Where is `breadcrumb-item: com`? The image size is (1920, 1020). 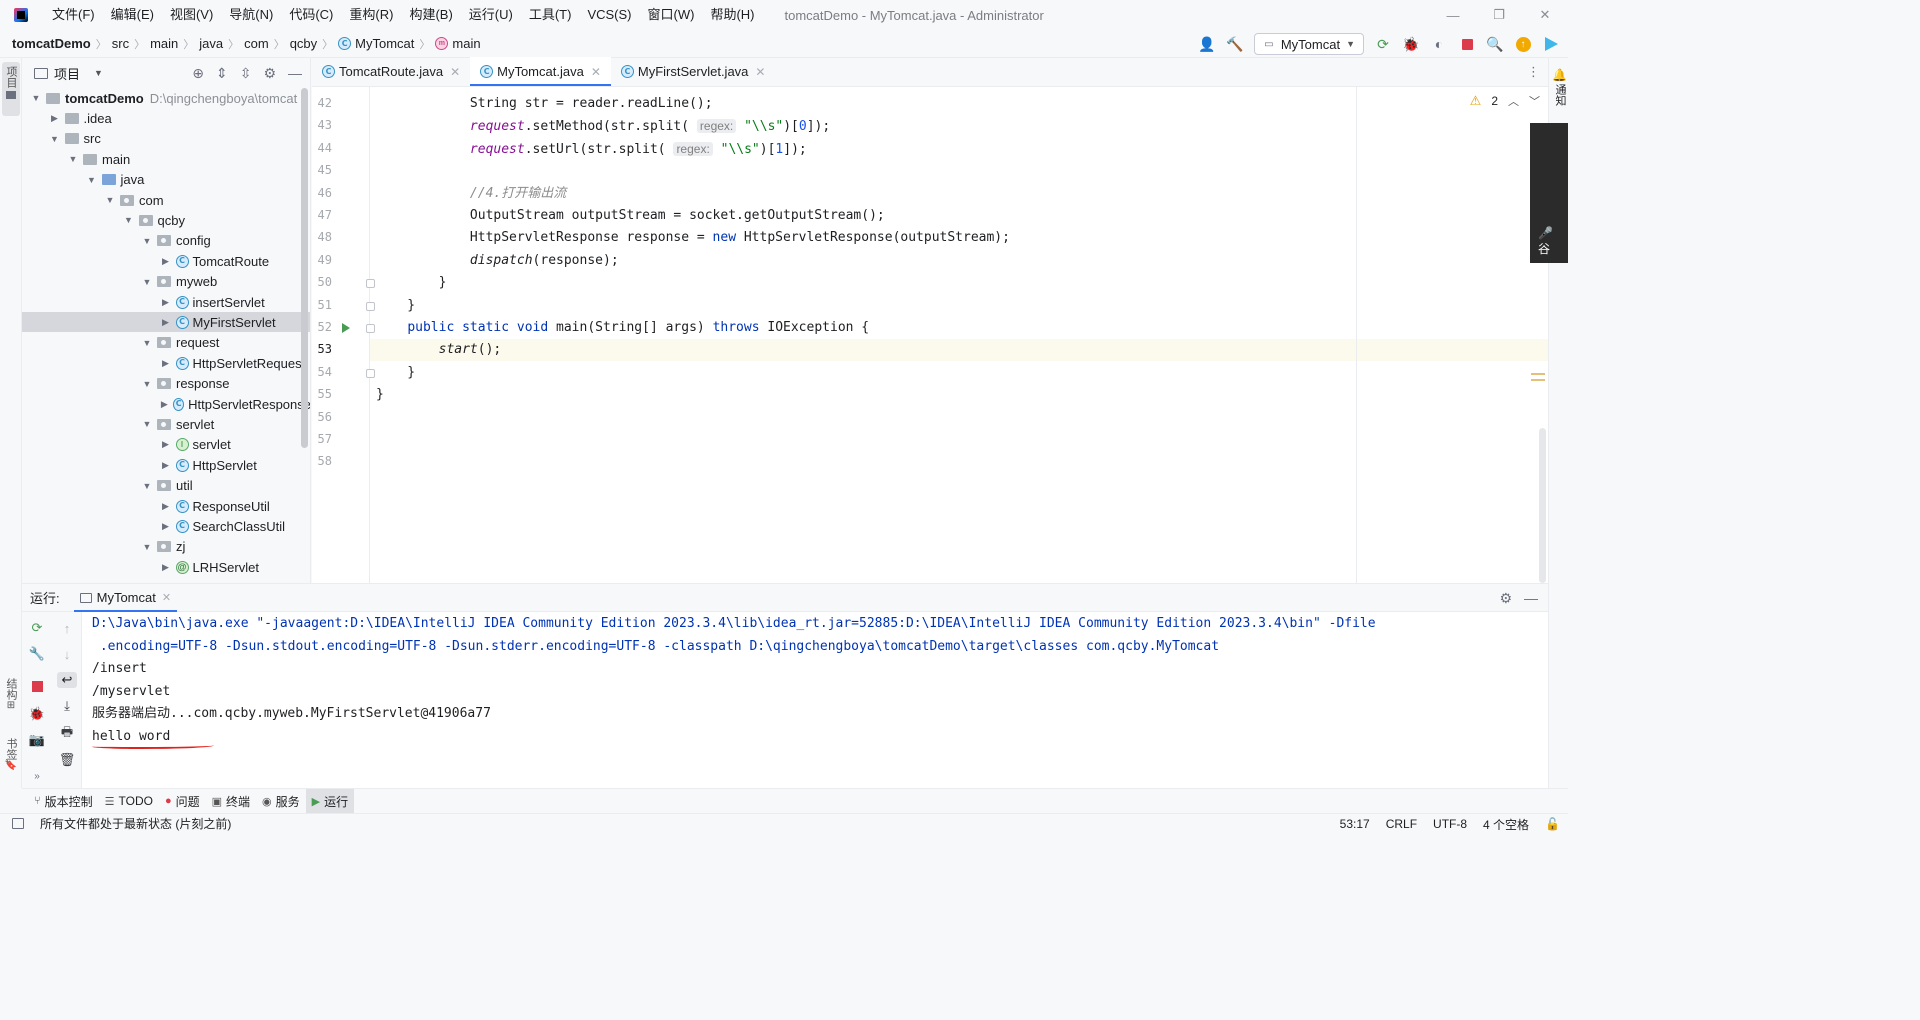 breadcrumb-item: com is located at coordinates (256, 43).